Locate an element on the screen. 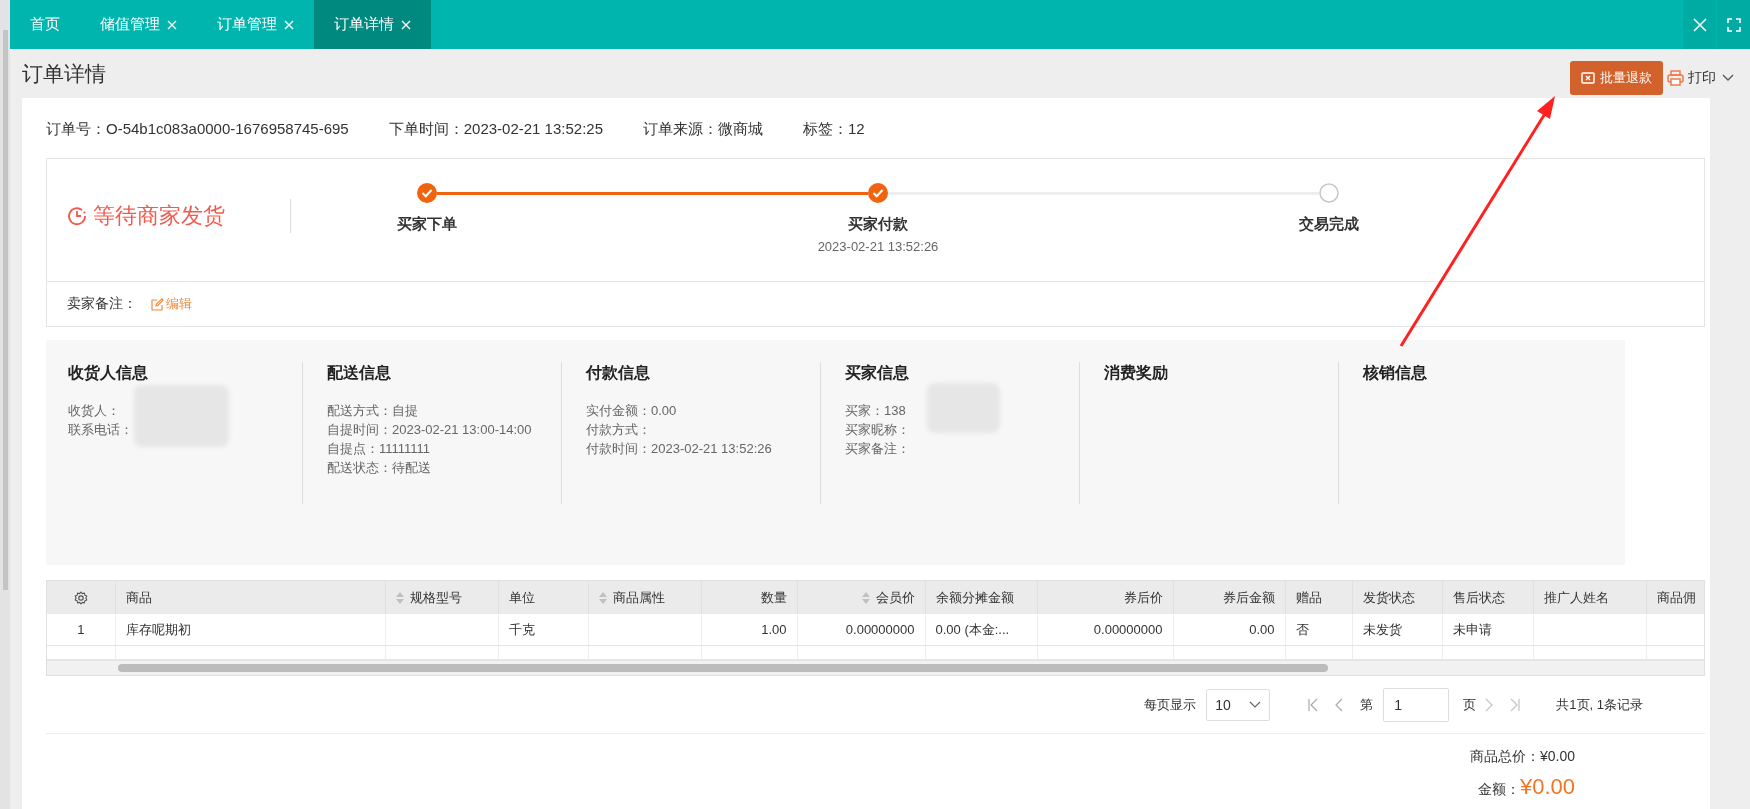 This screenshot has height=809, width=1750. info-field: 买家昵称： is located at coordinates (962, 429).